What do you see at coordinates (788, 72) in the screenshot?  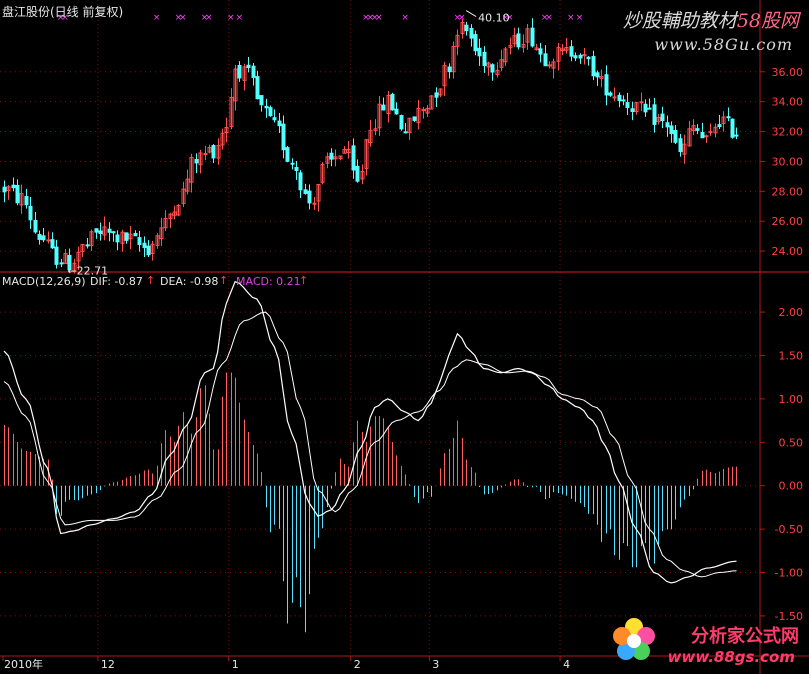 I see `price-tick-label: 36.00` at bounding box center [788, 72].